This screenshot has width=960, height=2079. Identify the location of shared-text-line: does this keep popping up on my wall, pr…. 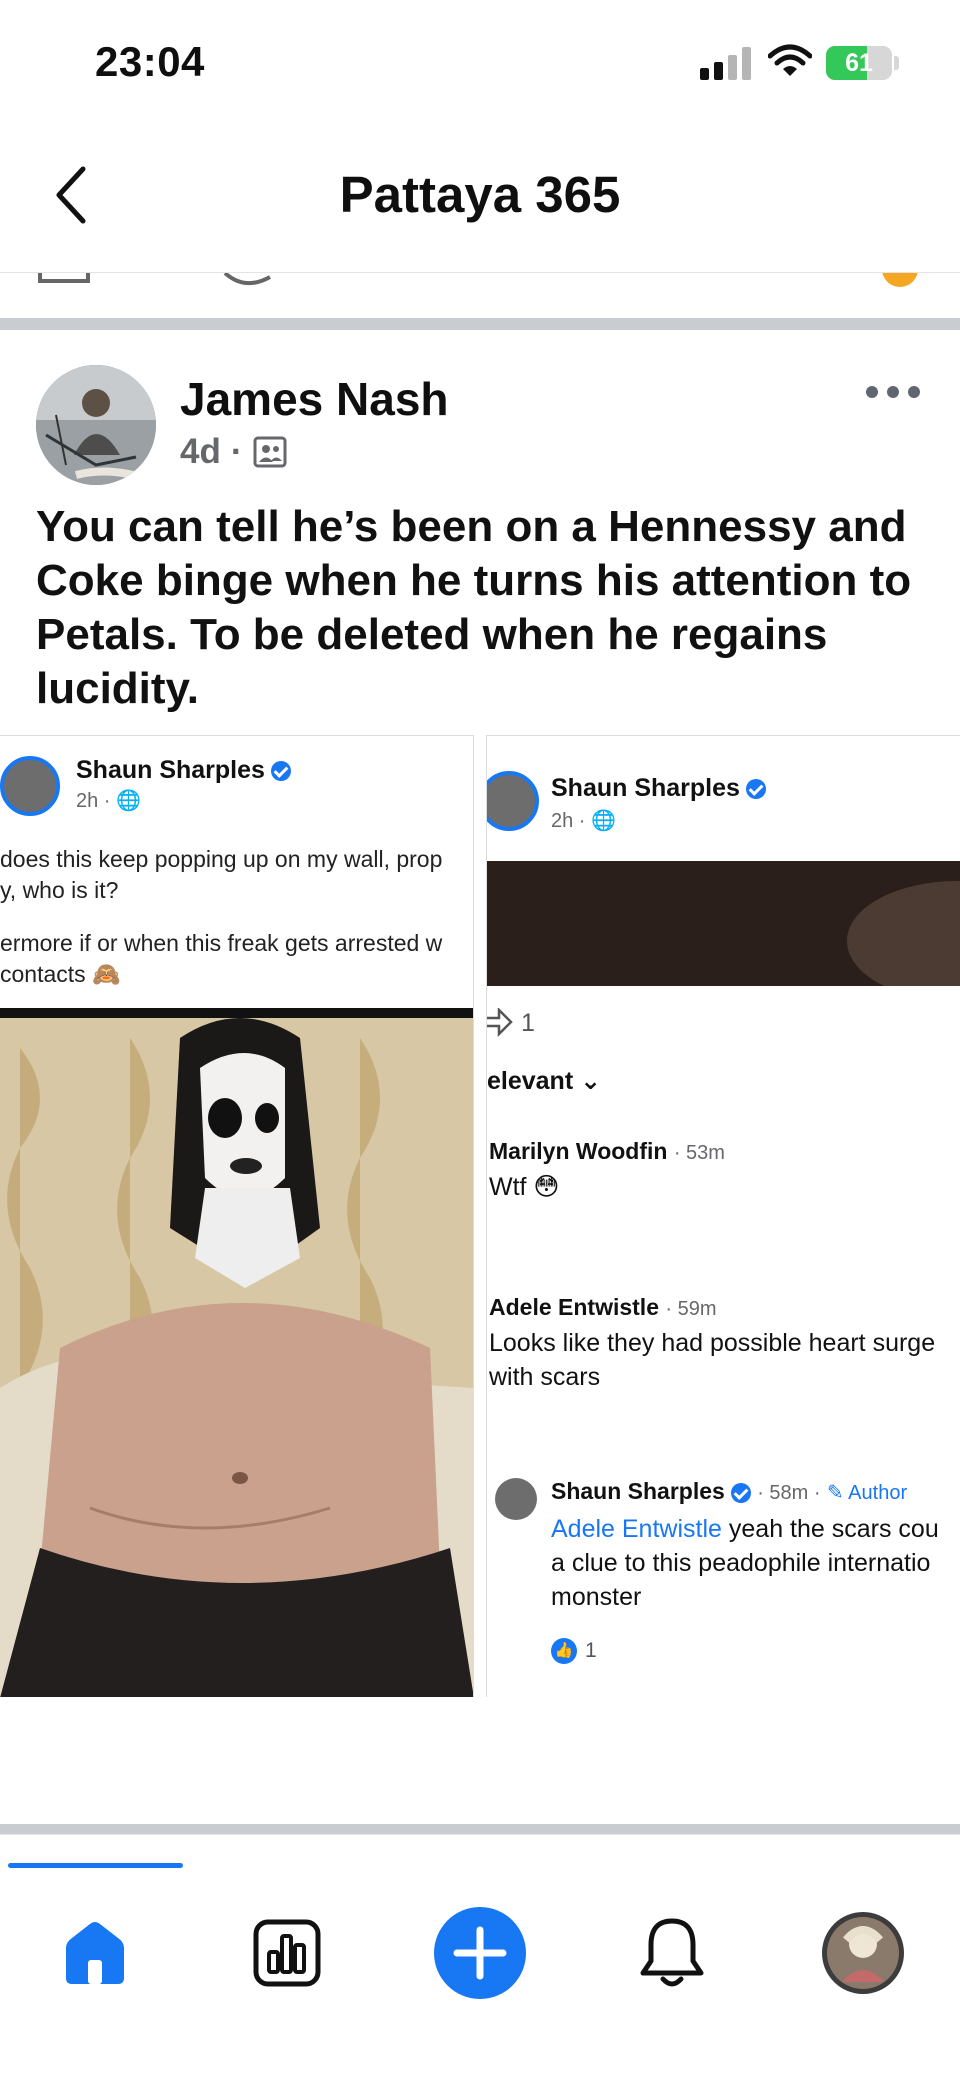
(221, 859).